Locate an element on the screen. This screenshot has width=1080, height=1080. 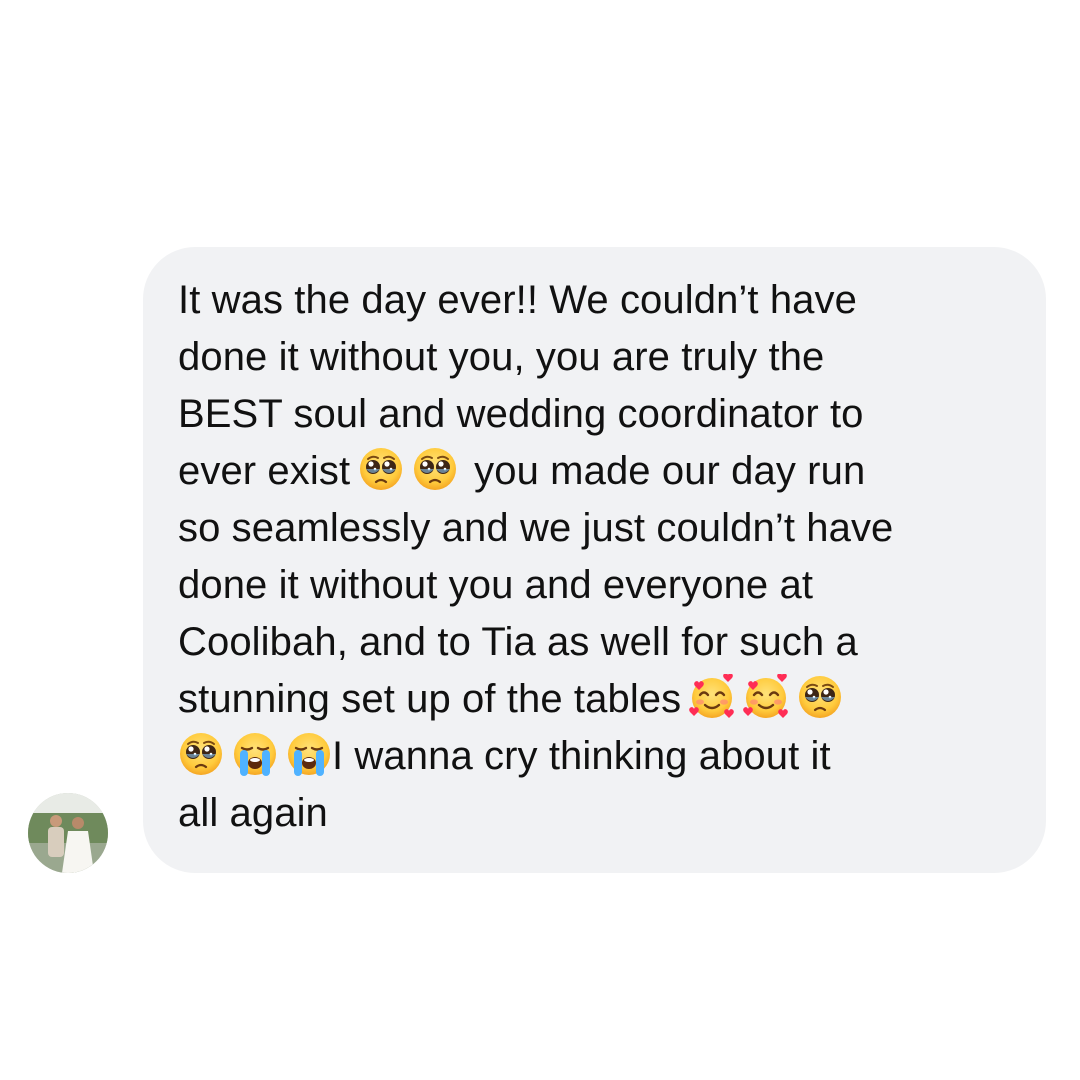
message-line: all again is located at coordinates (253, 813).